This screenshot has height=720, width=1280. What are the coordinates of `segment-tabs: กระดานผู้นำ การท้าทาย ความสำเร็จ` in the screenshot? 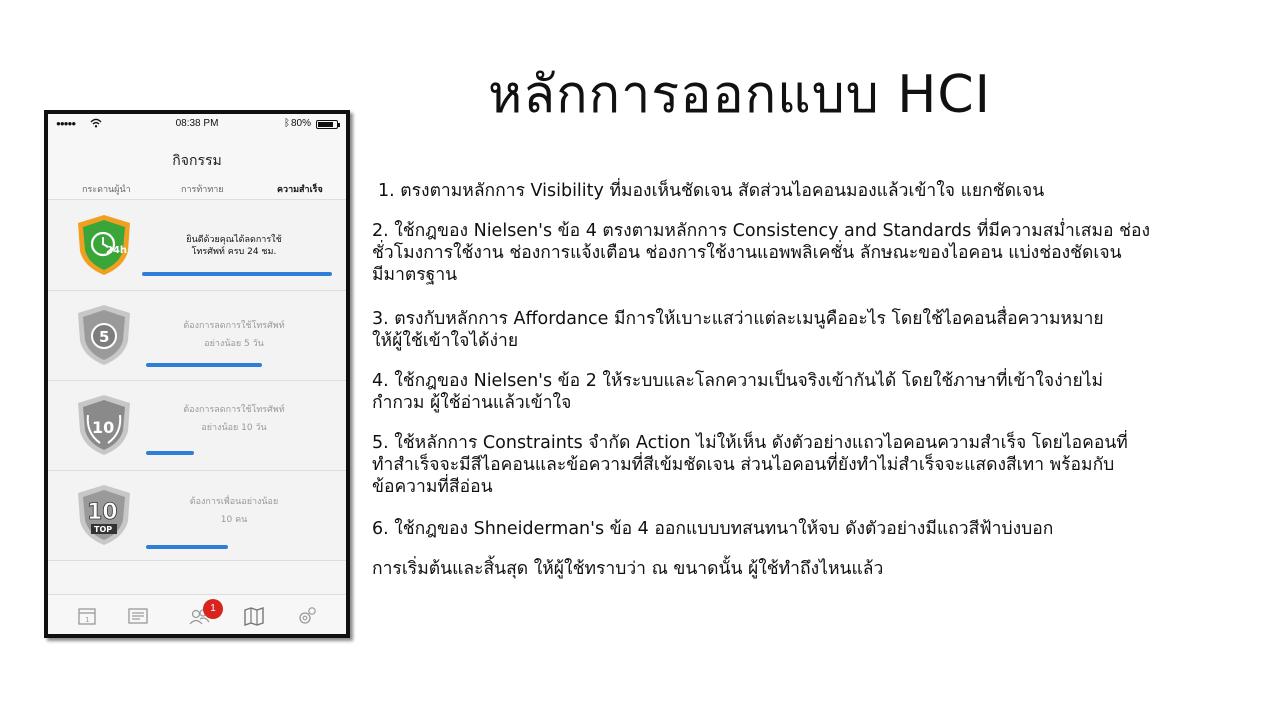 It's located at (197, 188).